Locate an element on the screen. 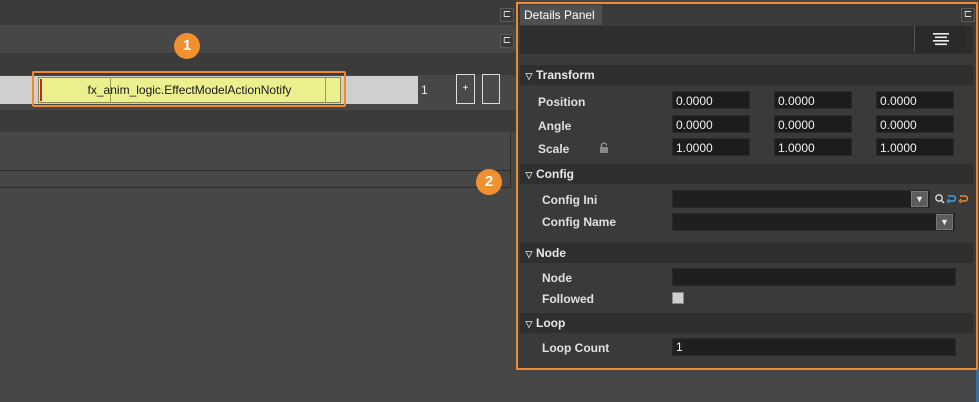 This screenshot has width=979, height=402. loop-count-row: Loop Count 1 is located at coordinates (746, 348).